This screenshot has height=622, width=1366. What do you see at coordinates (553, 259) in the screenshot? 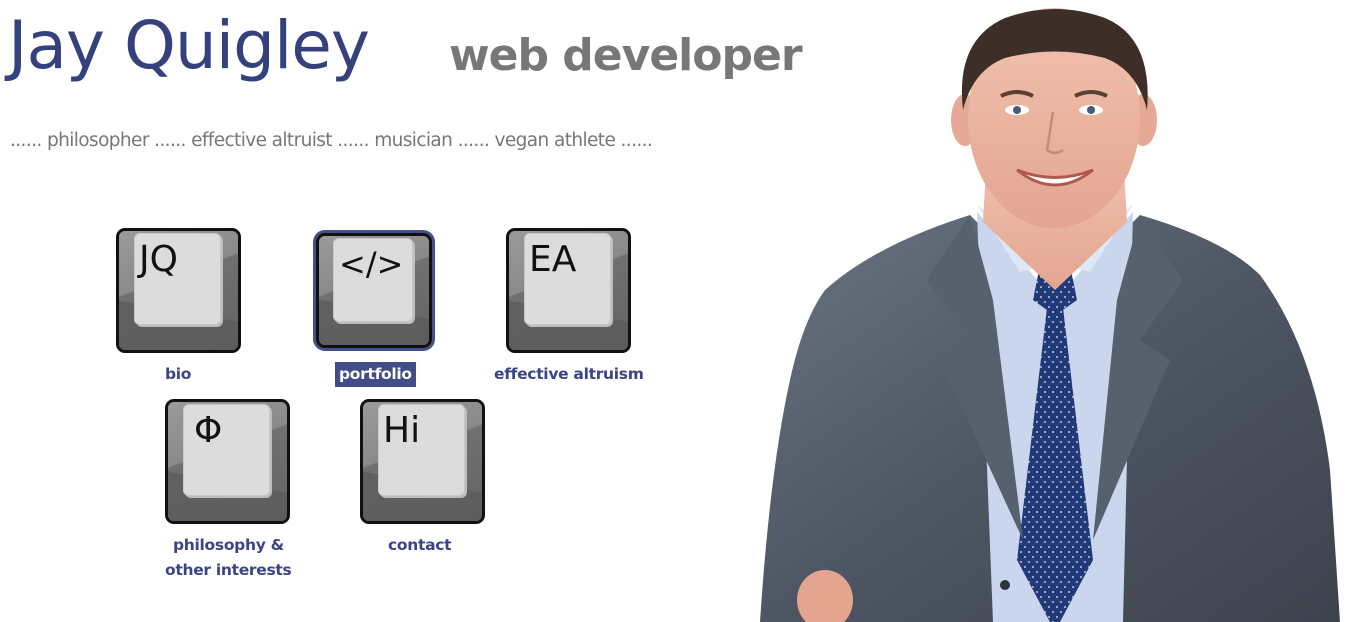
I see `key-glyph: EA` at bounding box center [553, 259].